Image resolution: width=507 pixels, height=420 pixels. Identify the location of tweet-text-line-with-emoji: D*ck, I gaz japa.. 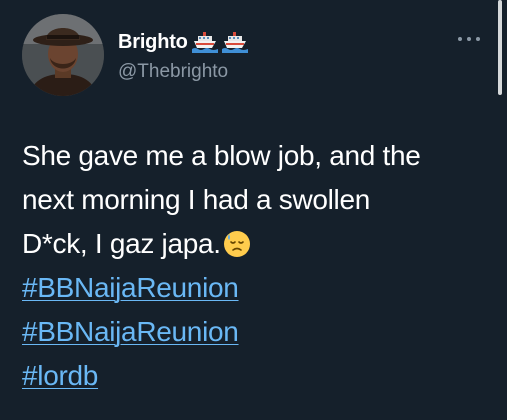
(257, 244).